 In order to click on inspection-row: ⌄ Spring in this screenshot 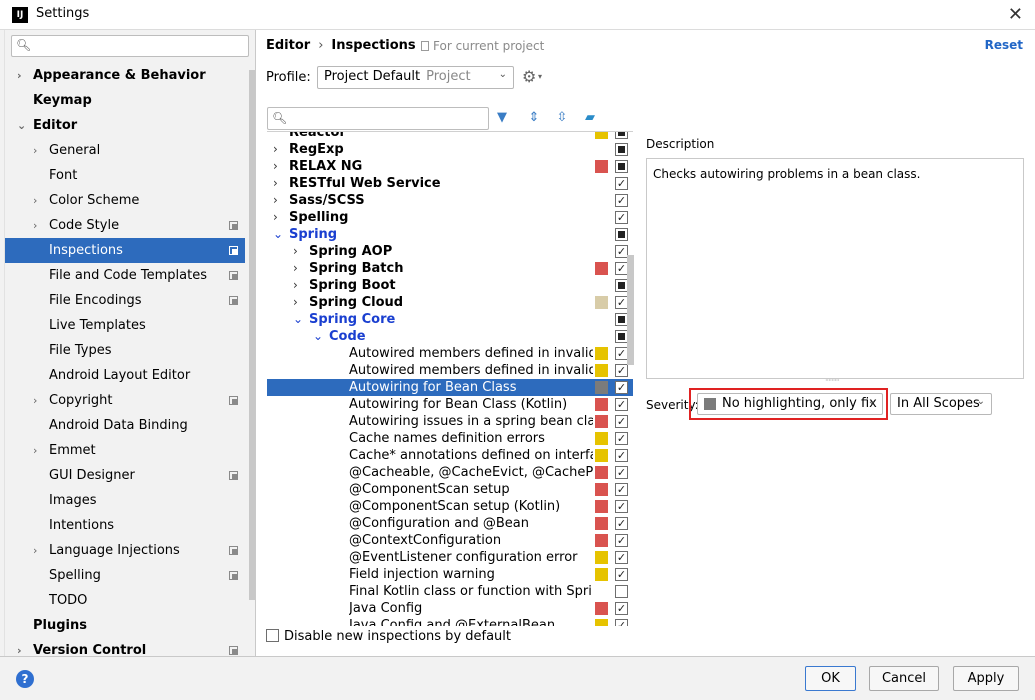, I will do `click(450, 234)`.